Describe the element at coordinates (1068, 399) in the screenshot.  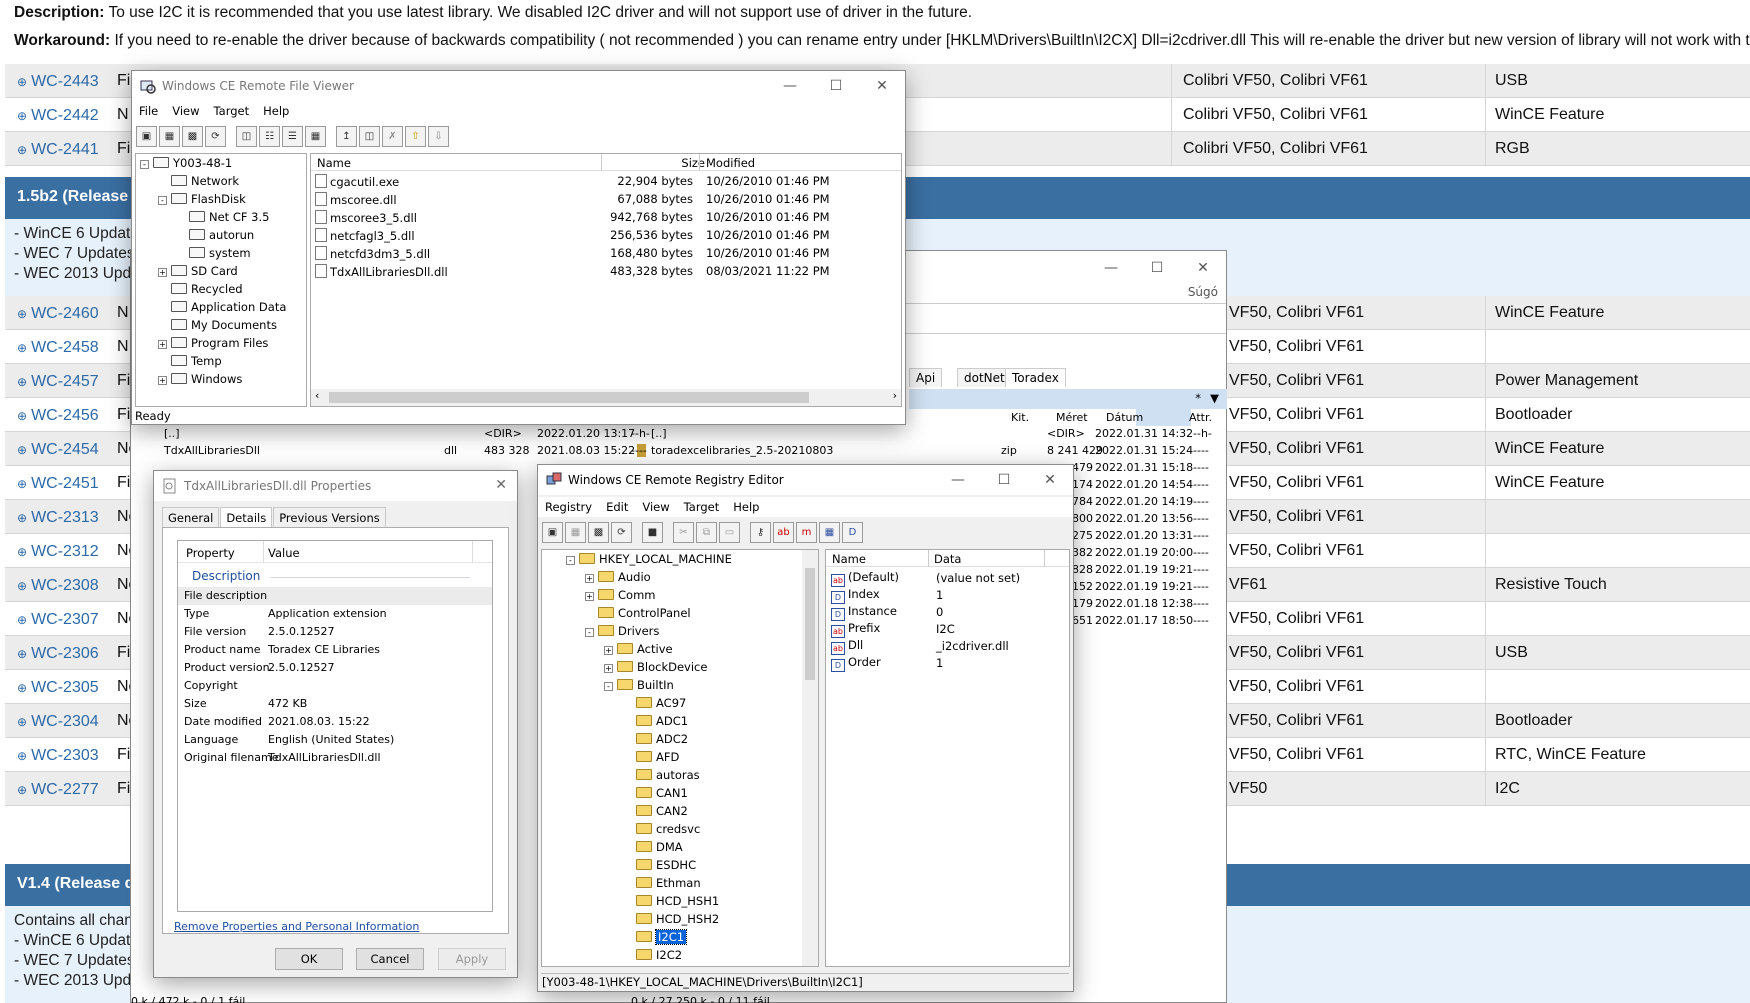
I see `path-bar: * ▼` at that location.